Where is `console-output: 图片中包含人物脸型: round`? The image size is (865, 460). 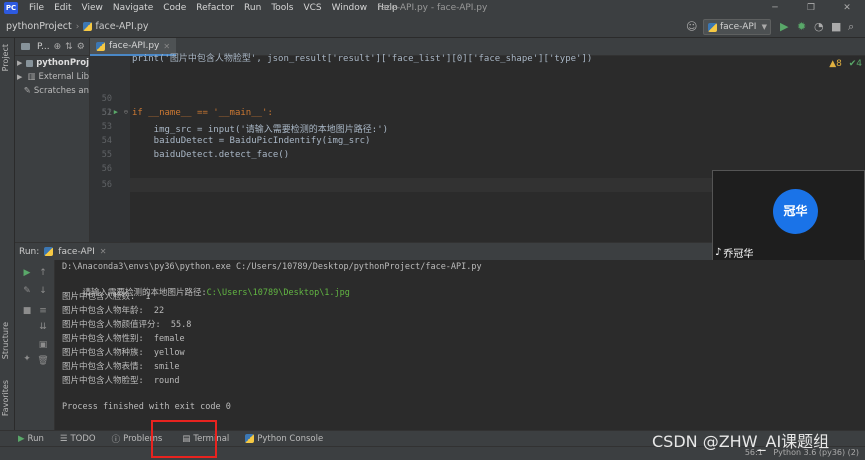
console-output: 图片中包含人物脸型: round is located at coordinates (121, 381).